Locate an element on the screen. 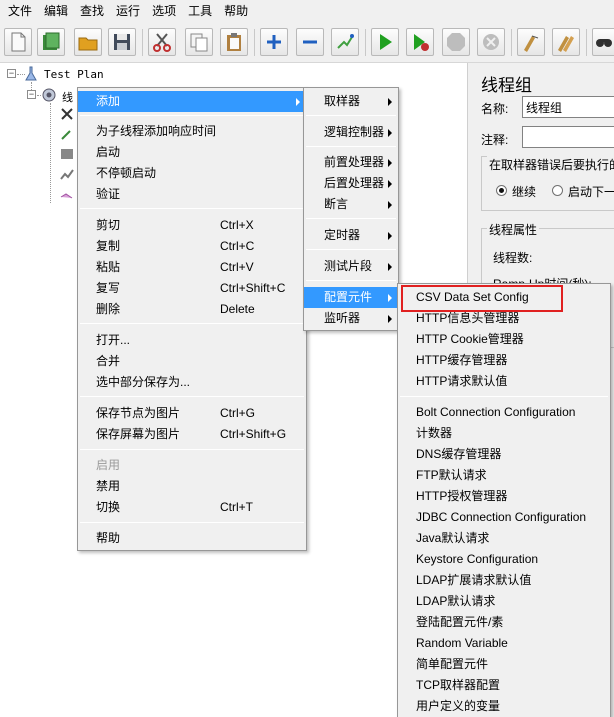 This screenshot has height=717, width=614. config-item-ftp-request-defaults: FTP默认请求 is located at coordinates (504, 475).